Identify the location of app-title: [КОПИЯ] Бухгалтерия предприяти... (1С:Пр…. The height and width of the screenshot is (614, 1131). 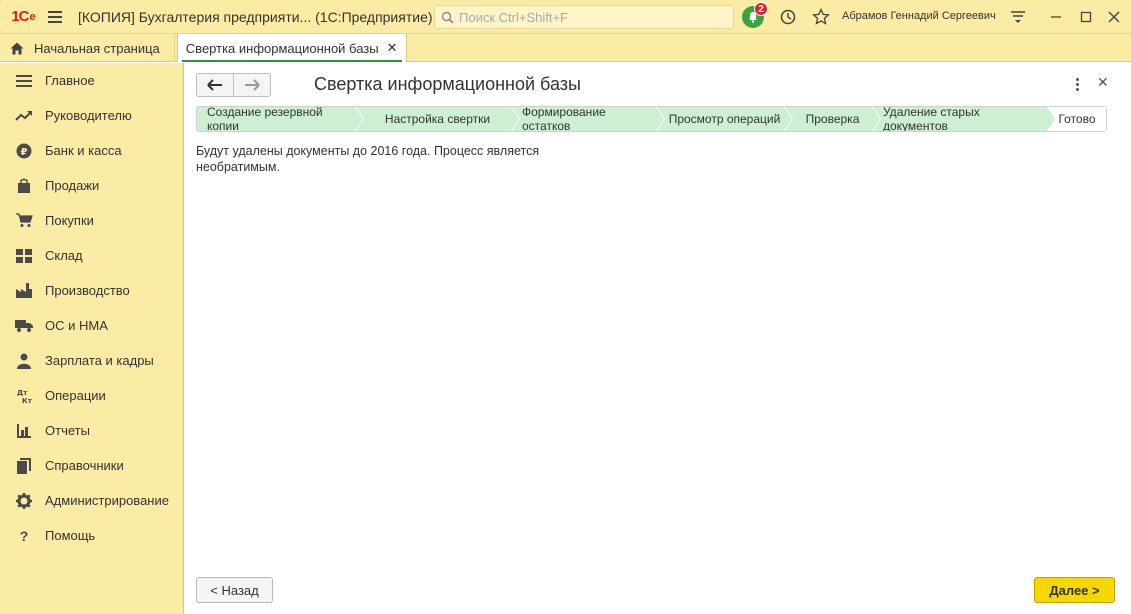
(255, 16).